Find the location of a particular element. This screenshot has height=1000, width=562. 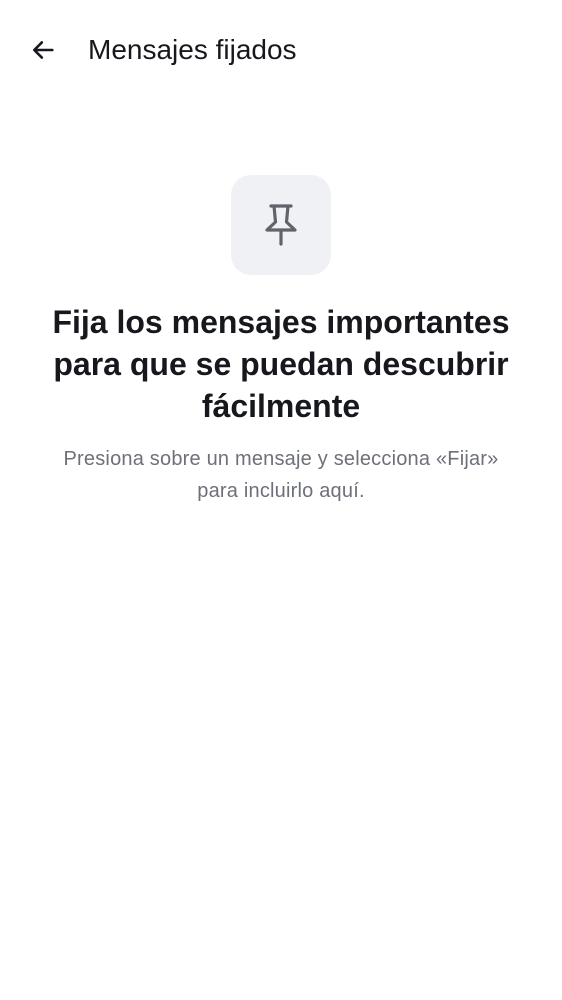

arrow-left-icon is located at coordinates (43, 50).